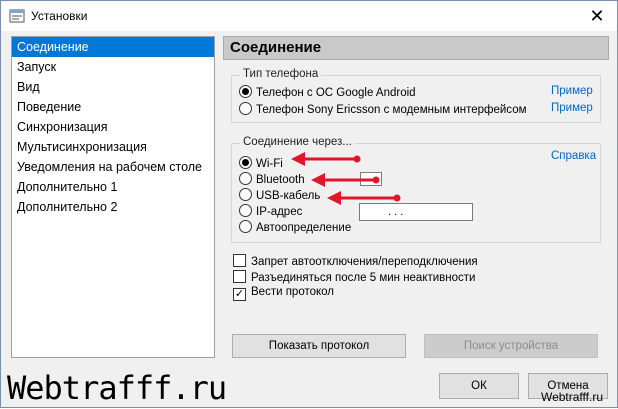 Image resolution: width=618 pixels, height=409 pixels. What do you see at coordinates (573, 156) in the screenshot?
I see `help-link: Справка` at bounding box center [573, 156].